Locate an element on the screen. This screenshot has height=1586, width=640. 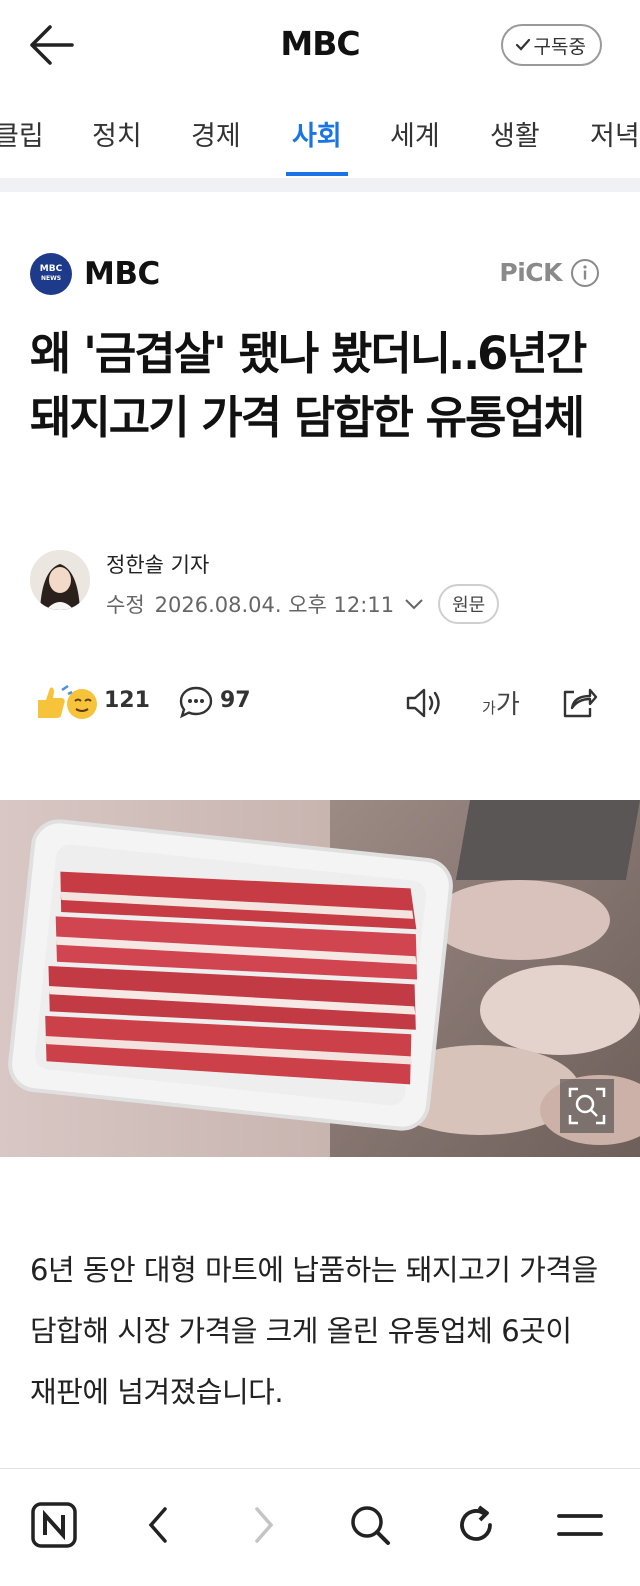
speaker-icon is located at coordinates (424, 703).